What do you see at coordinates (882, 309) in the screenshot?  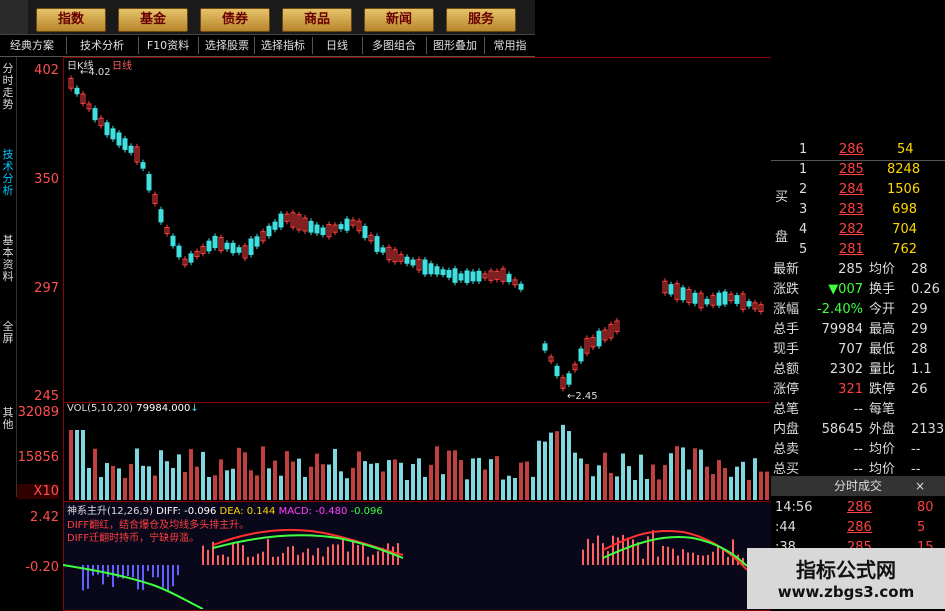 I see `quote-label-2: 今开` at bounding box center [882, 309].